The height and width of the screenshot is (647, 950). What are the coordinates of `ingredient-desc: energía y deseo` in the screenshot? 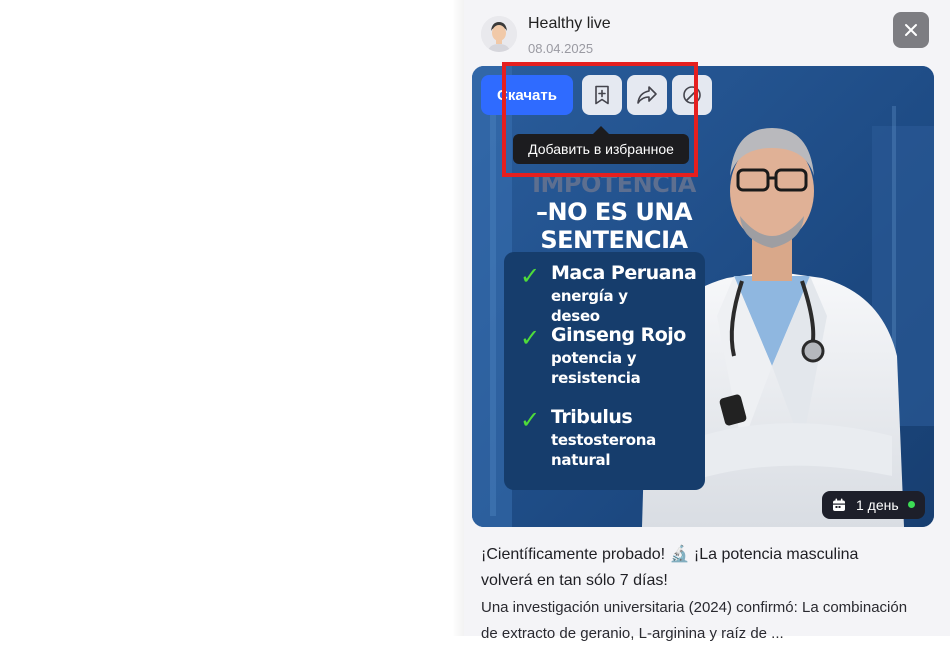 It's located at (589, 306).